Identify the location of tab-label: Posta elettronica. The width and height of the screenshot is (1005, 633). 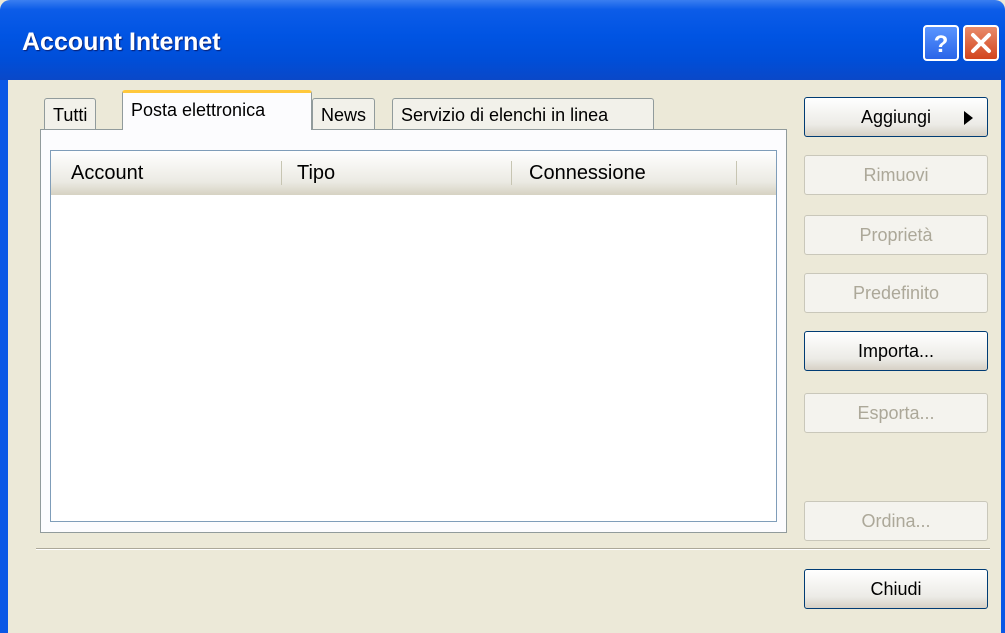
(198, 110).